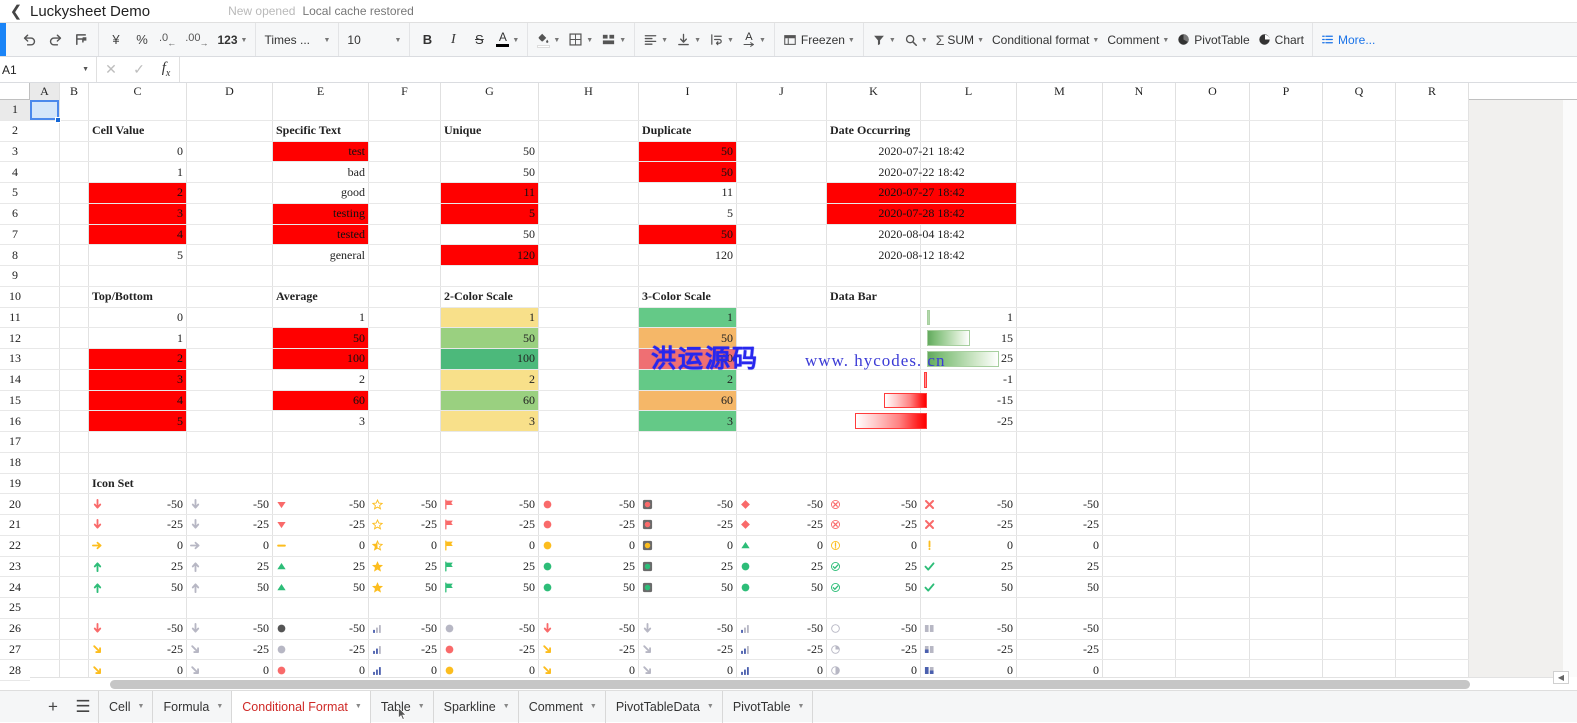 This screenshot has height=723, width=1577. Describe the element at coordinates (404, 668) in the screenshot. I see `bars-rating-icon: 0` at that location.